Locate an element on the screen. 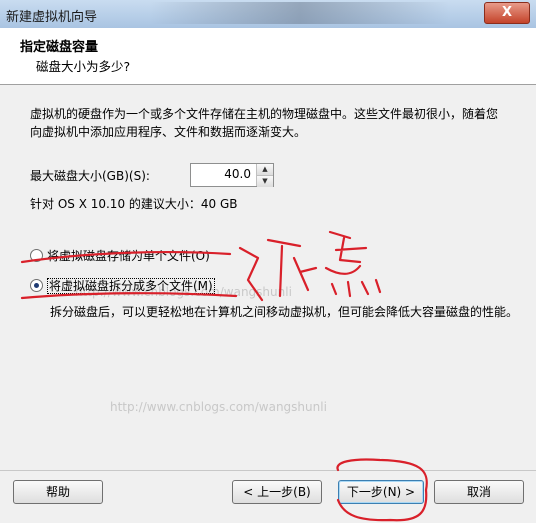 The width and height of the screenshot is (536, 523). radio-single-file: 将虚拟磁盘存储为单个文件(O) is located at coordinates (120, 255).